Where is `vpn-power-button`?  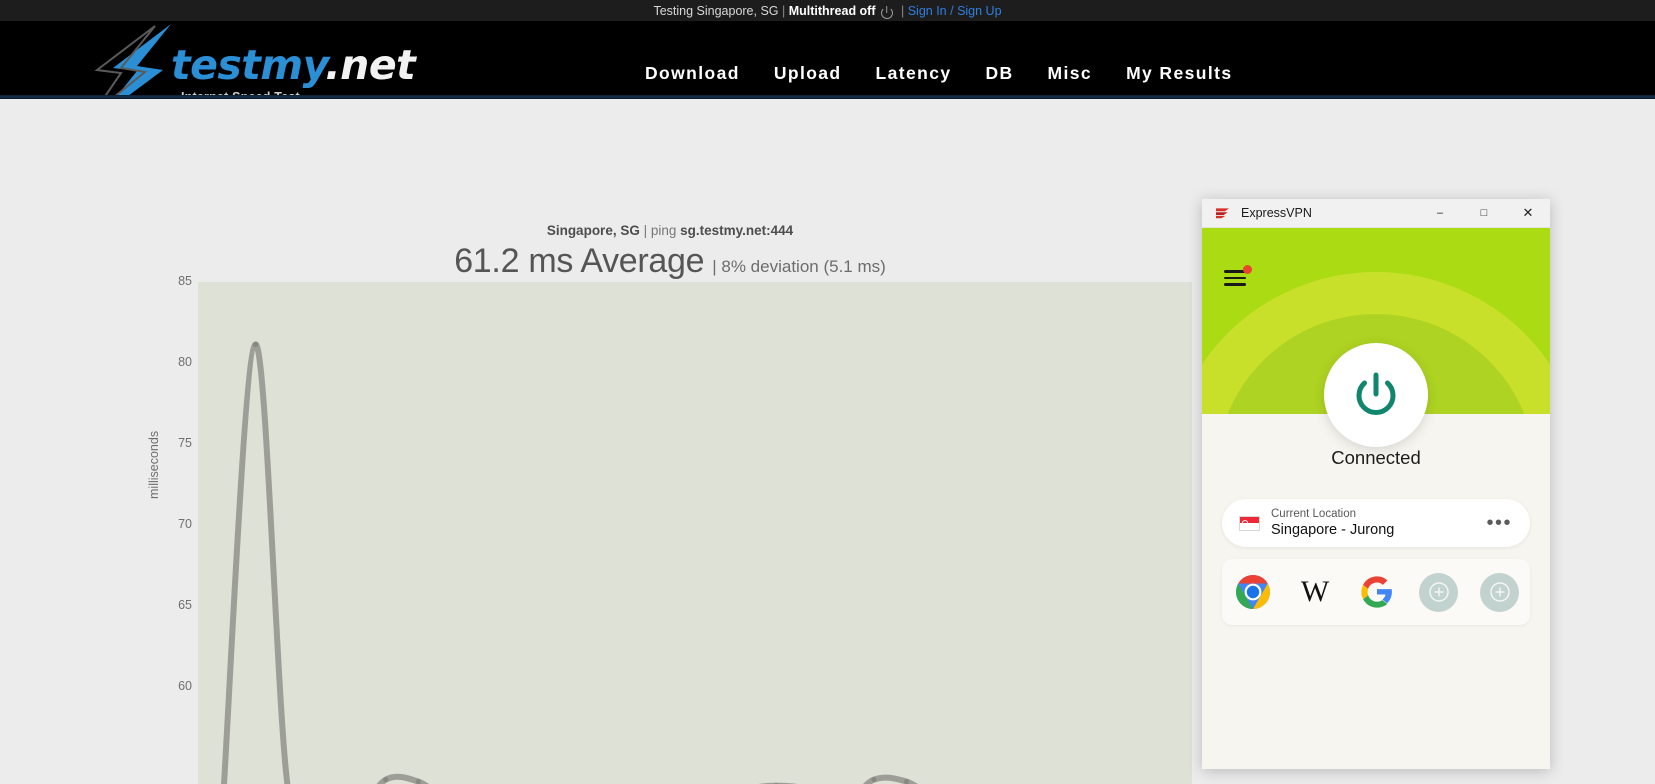 vpn-power-button is located at coordinates (1376, 395).